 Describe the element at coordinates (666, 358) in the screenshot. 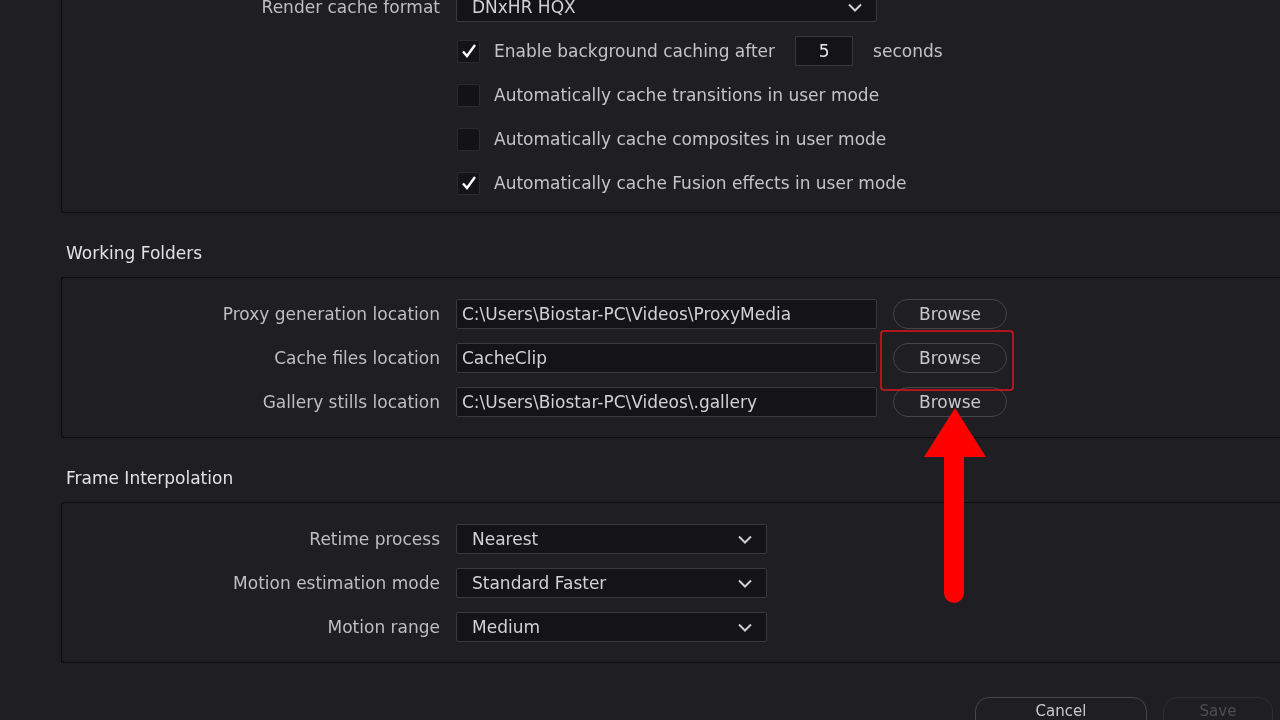

I see `path-field: CacheClip` at that location.